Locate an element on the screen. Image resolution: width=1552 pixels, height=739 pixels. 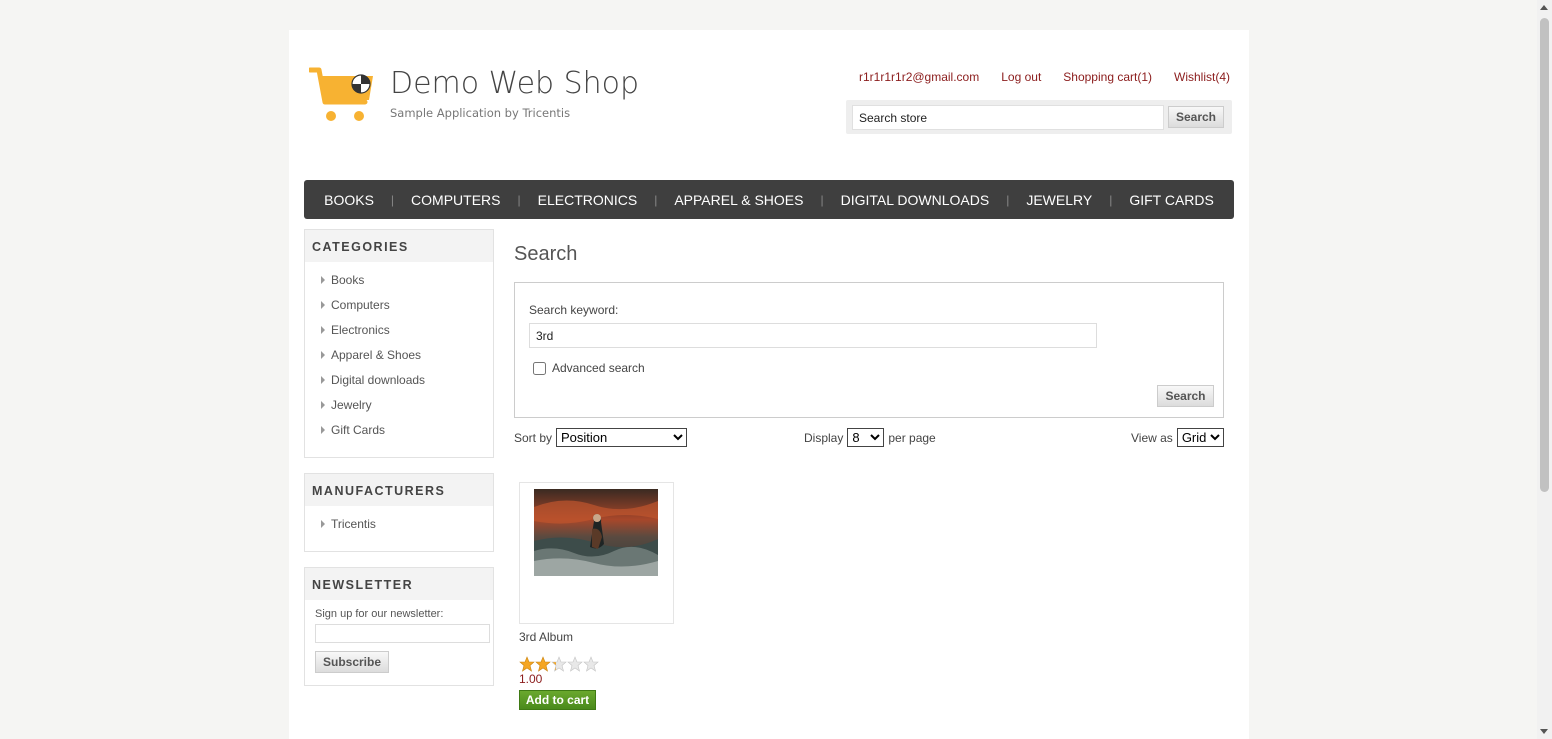
wishlist-link: Wishlist(4) is located at coordinates (1202, 77).